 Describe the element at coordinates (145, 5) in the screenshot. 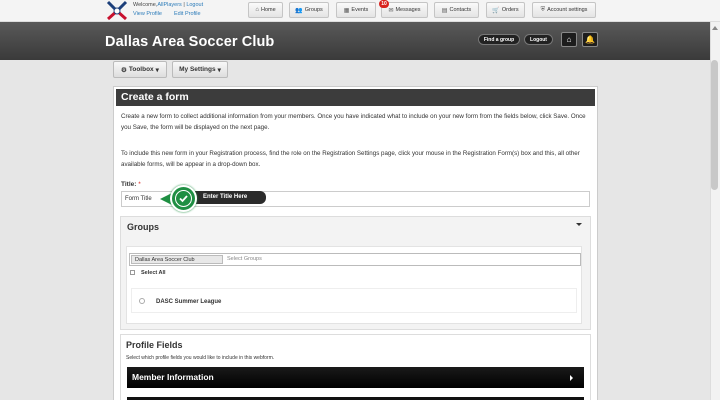

I see `welcome-text: Welcome,` at that location.